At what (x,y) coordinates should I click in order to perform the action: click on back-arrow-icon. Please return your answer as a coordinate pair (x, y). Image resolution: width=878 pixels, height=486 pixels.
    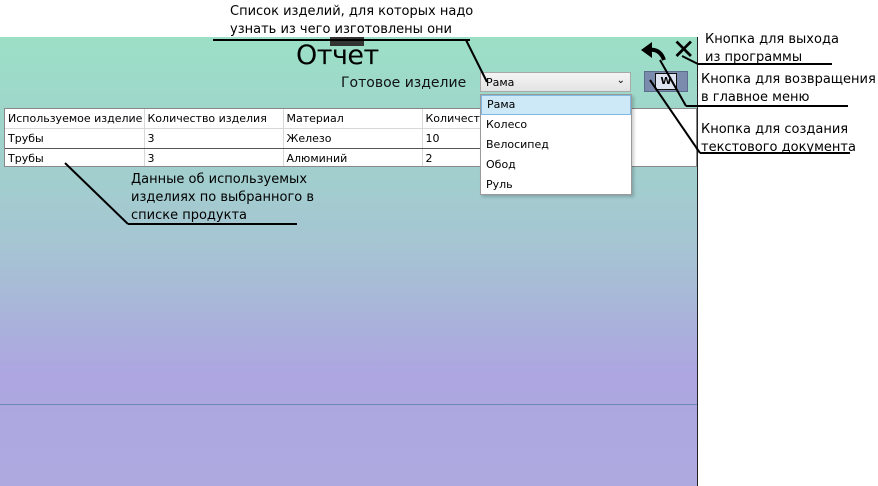
    Looking at the image, I should click on (653, 51).